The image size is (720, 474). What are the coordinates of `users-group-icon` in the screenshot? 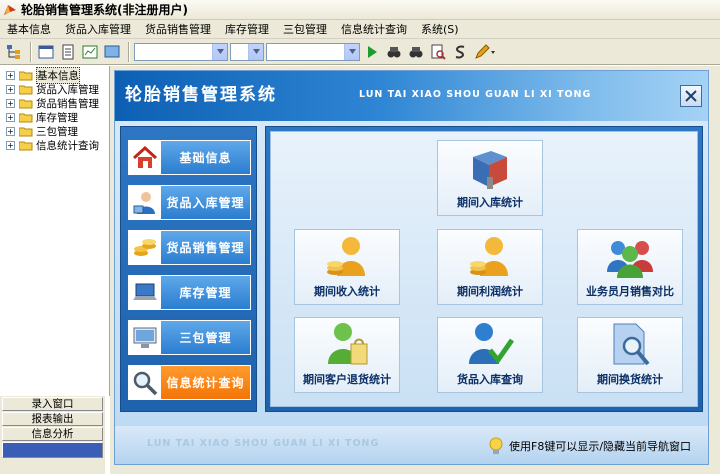 It's located at (630, 259).